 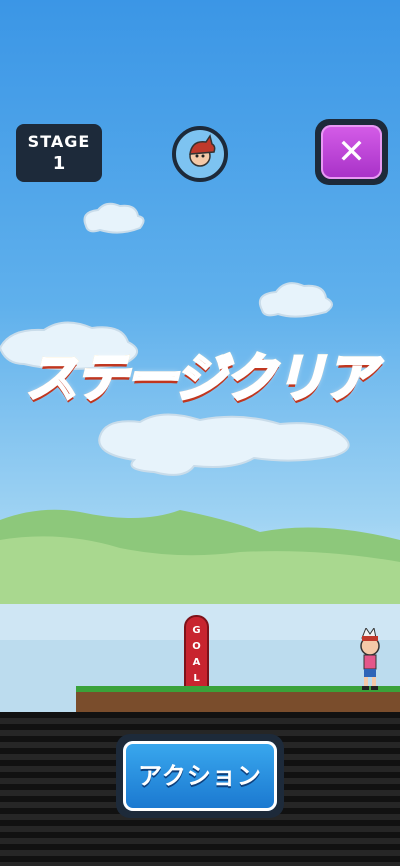 What do you see at coordinates (370, 659) in the screenshot?
I see `player-character` at bounding box center [370, 659].